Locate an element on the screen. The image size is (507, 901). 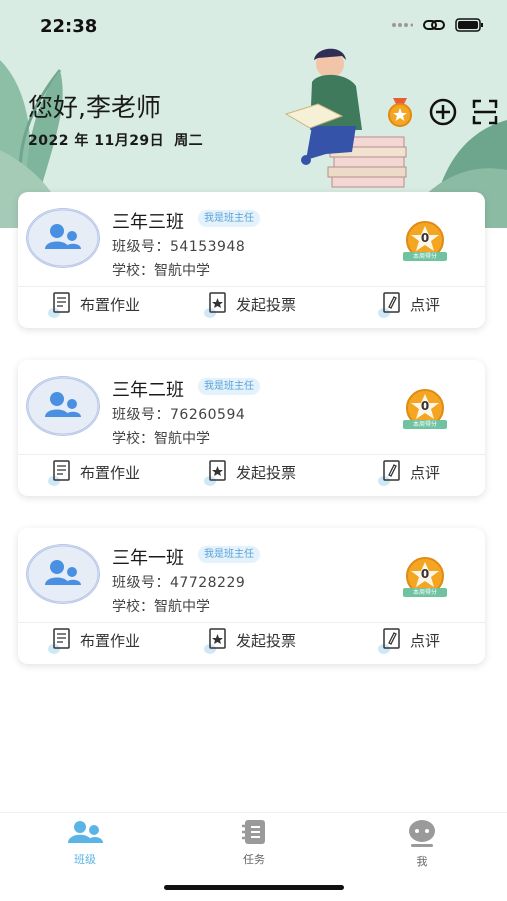
task-notebook-icon is located at coordinates (253, 832).